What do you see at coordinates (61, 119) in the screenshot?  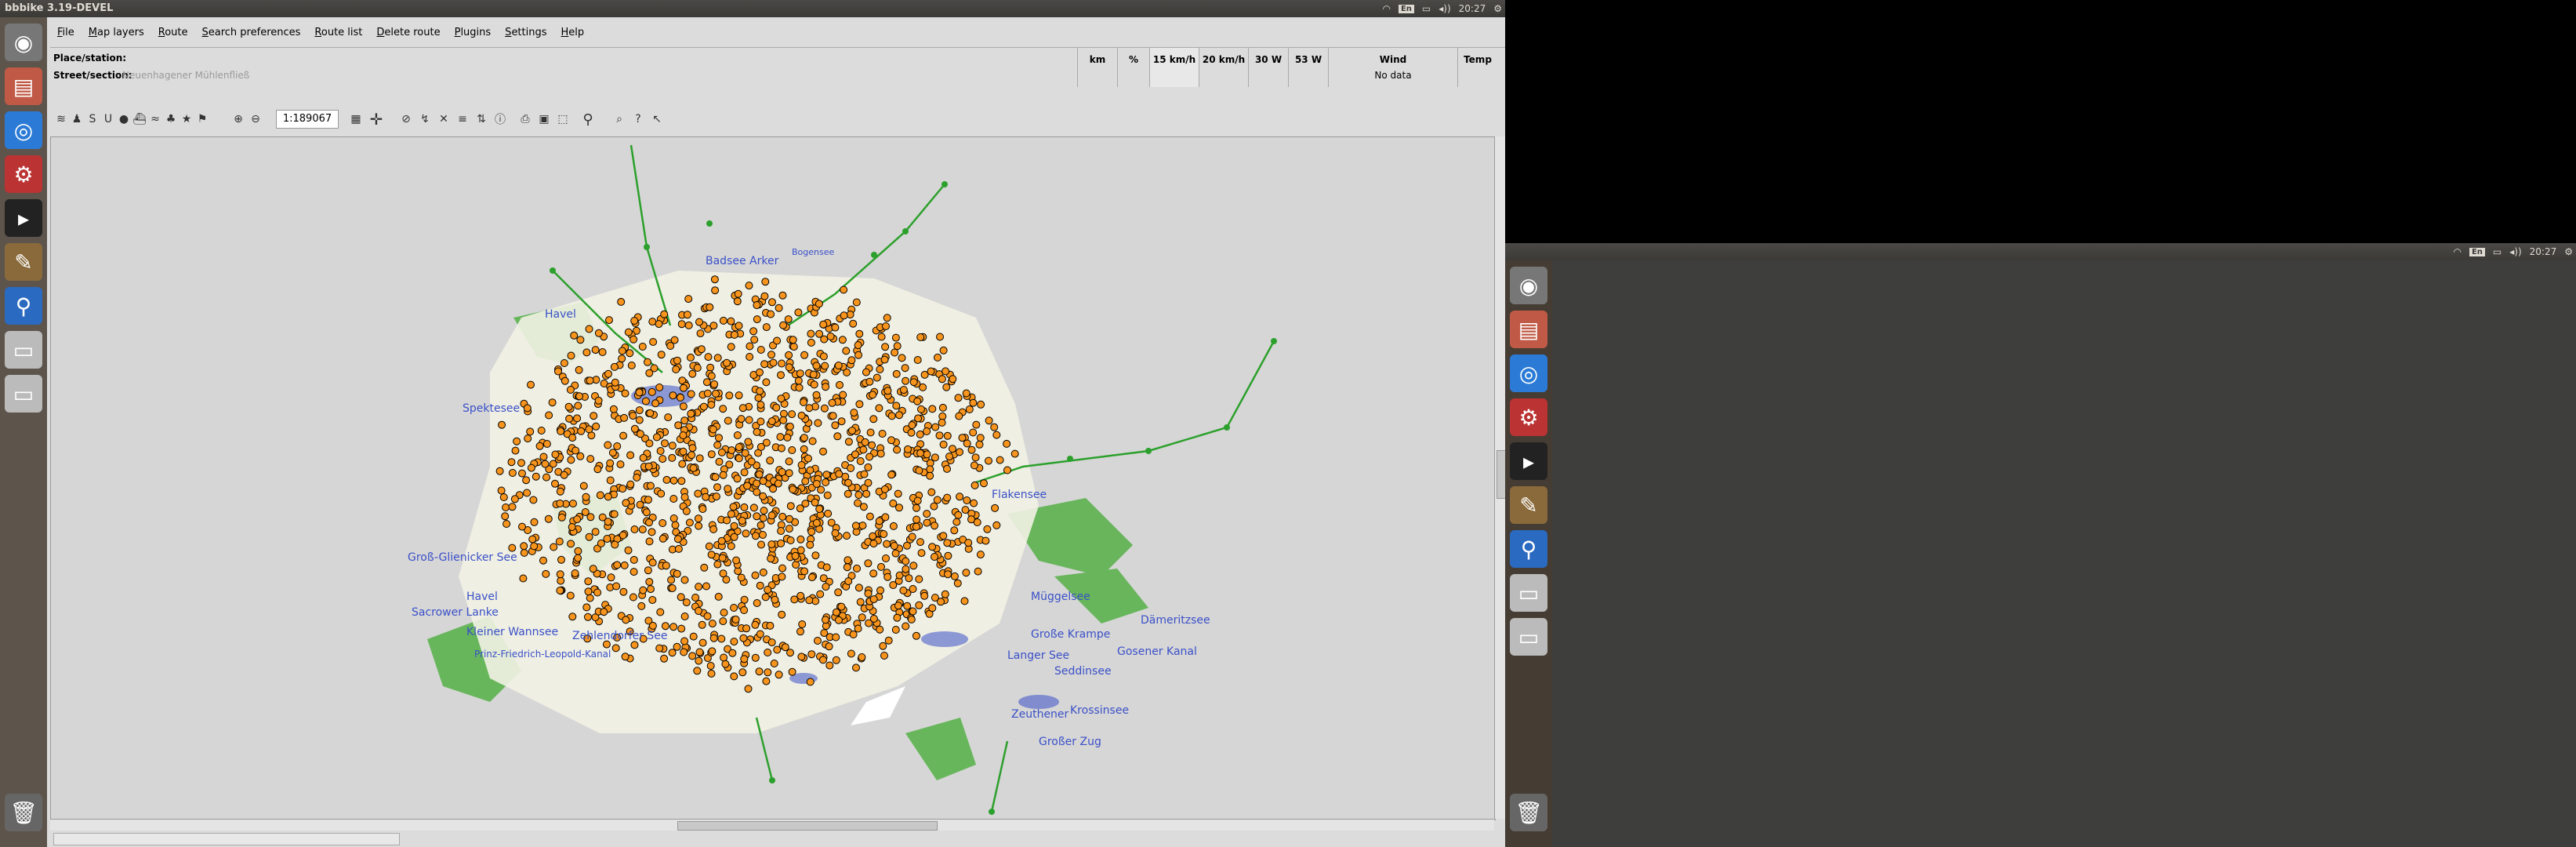 I see `layer-road-icon: ≋` at bounding box center [61, 119].